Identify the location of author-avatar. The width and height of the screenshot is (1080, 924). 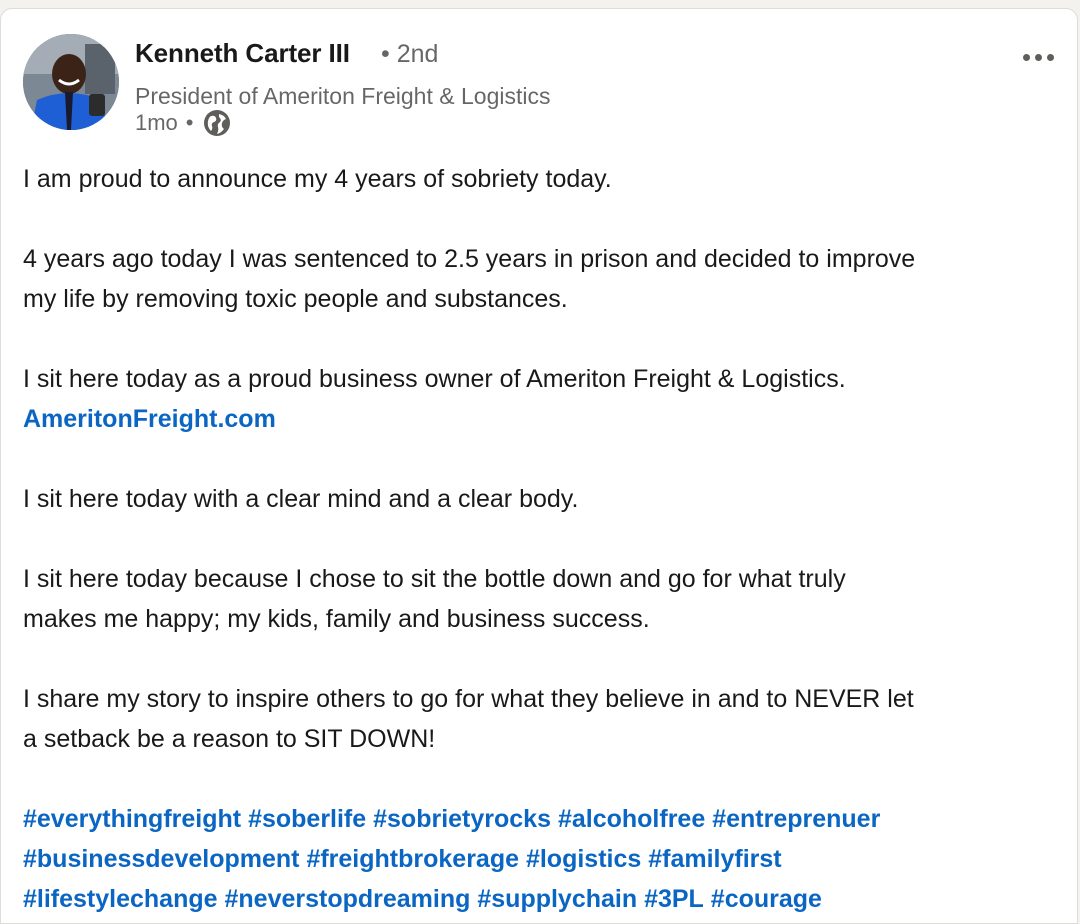
(71, 82).